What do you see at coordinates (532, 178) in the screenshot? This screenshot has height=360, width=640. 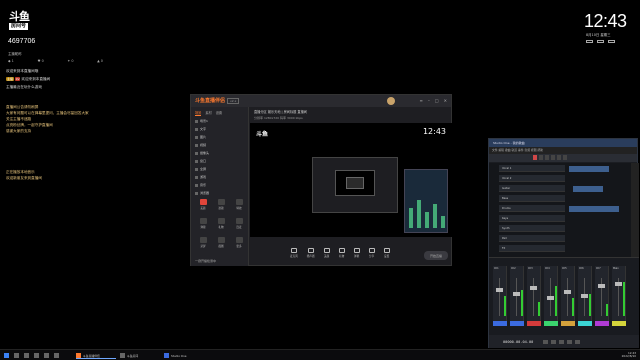 I see `track-header: Vocal 2` at bounding box center [532, 178].